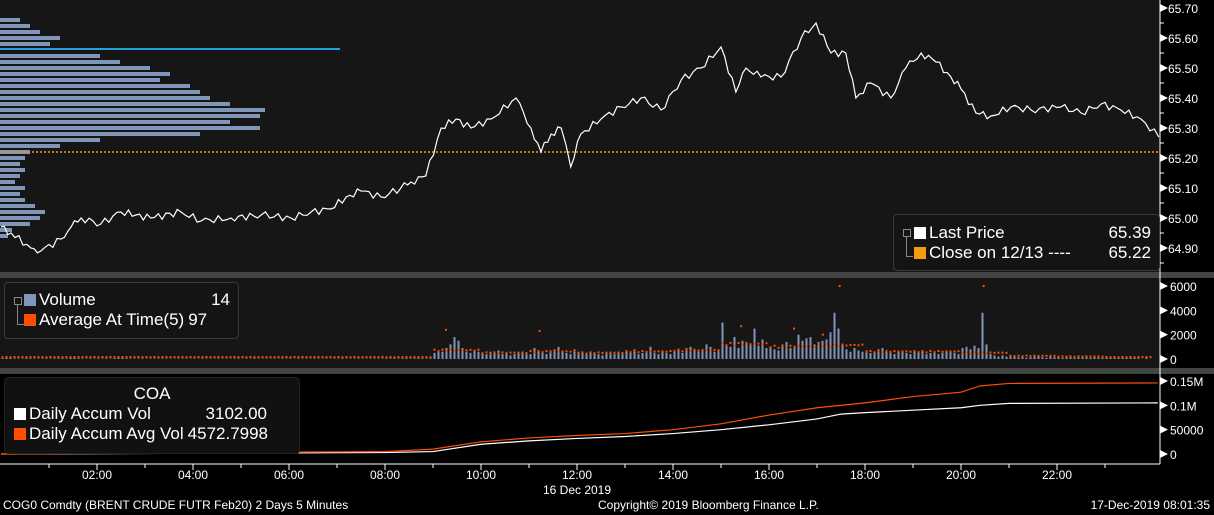 Image resolution: width=1214 pixels, height=515 pixels. I want to click on time-tick-label: 06:00, so click(289, 475).